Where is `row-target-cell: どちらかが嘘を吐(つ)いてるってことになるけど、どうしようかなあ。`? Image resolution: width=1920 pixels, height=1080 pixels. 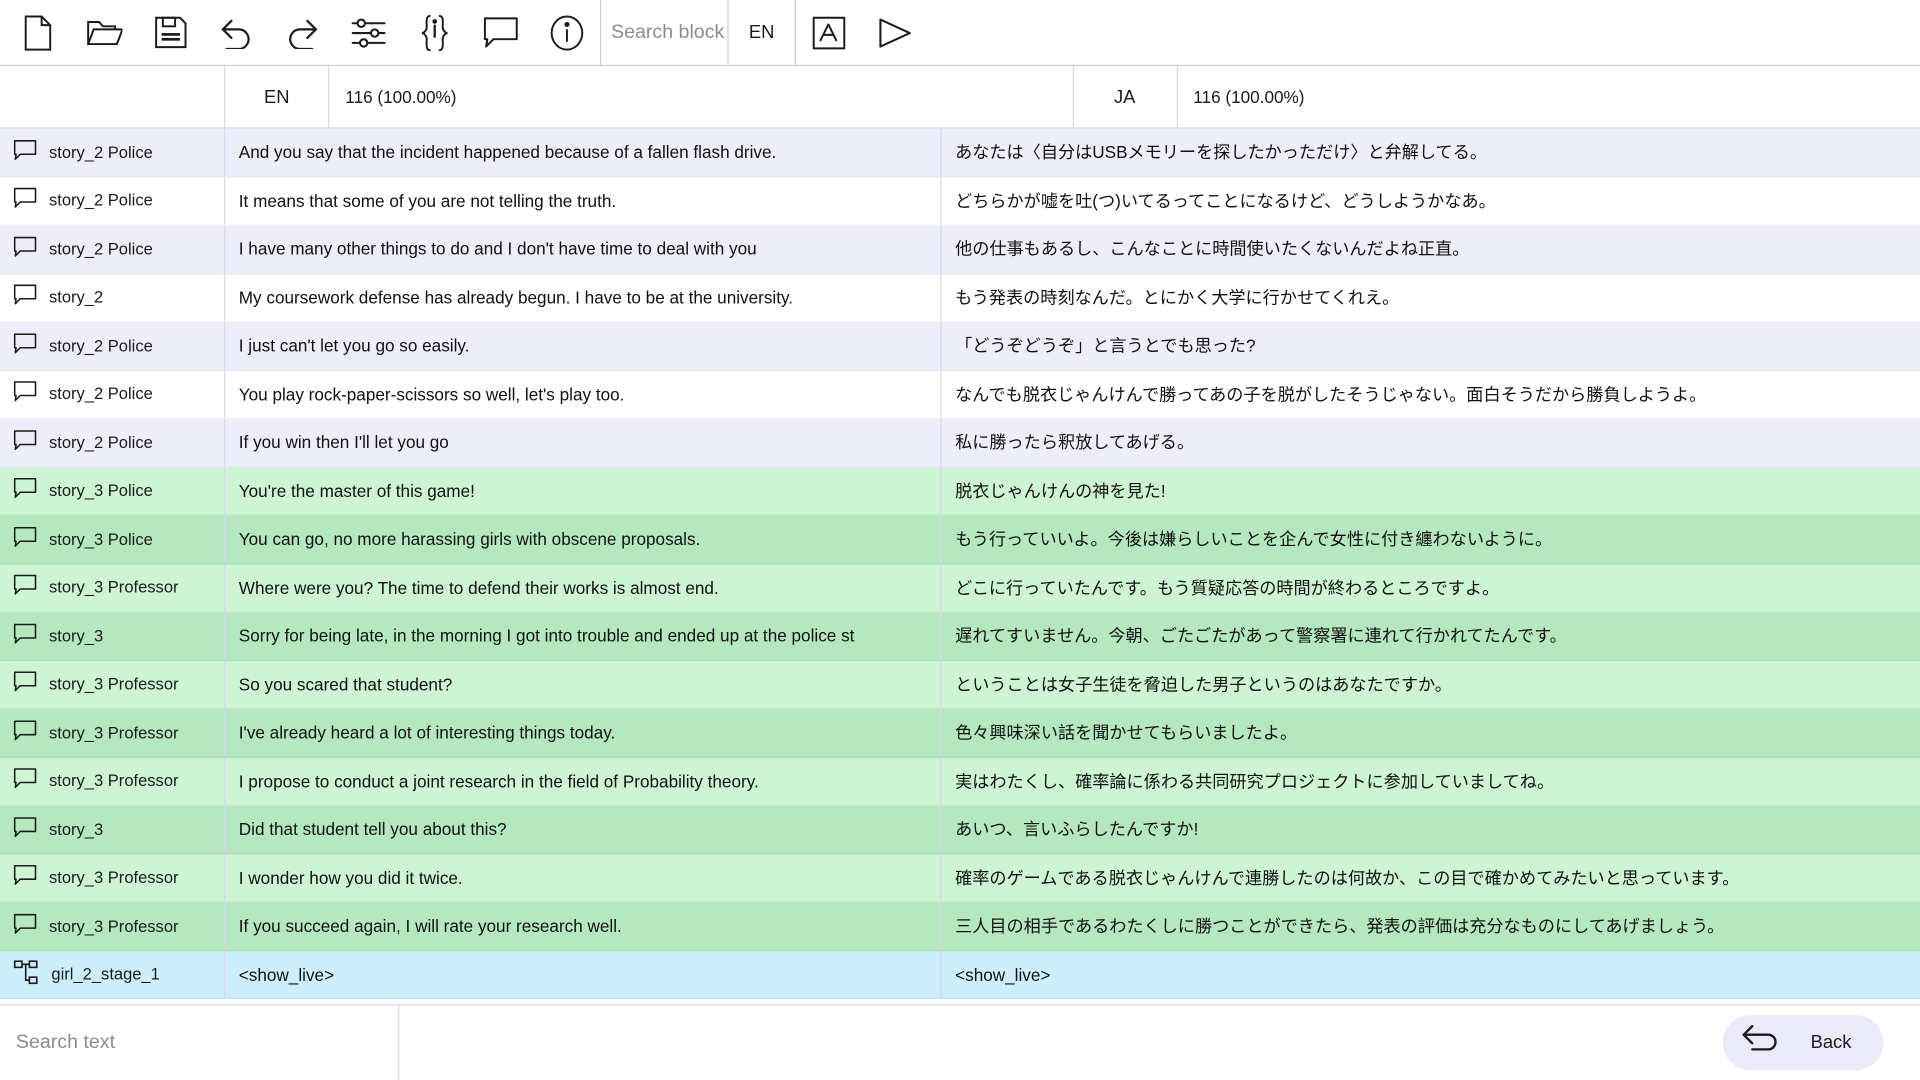
row-target-cell: どちらかが嘘を吐(つ)いてるってことになるけど、どうしようかなあ。 is located at coordinates (1431, 200).